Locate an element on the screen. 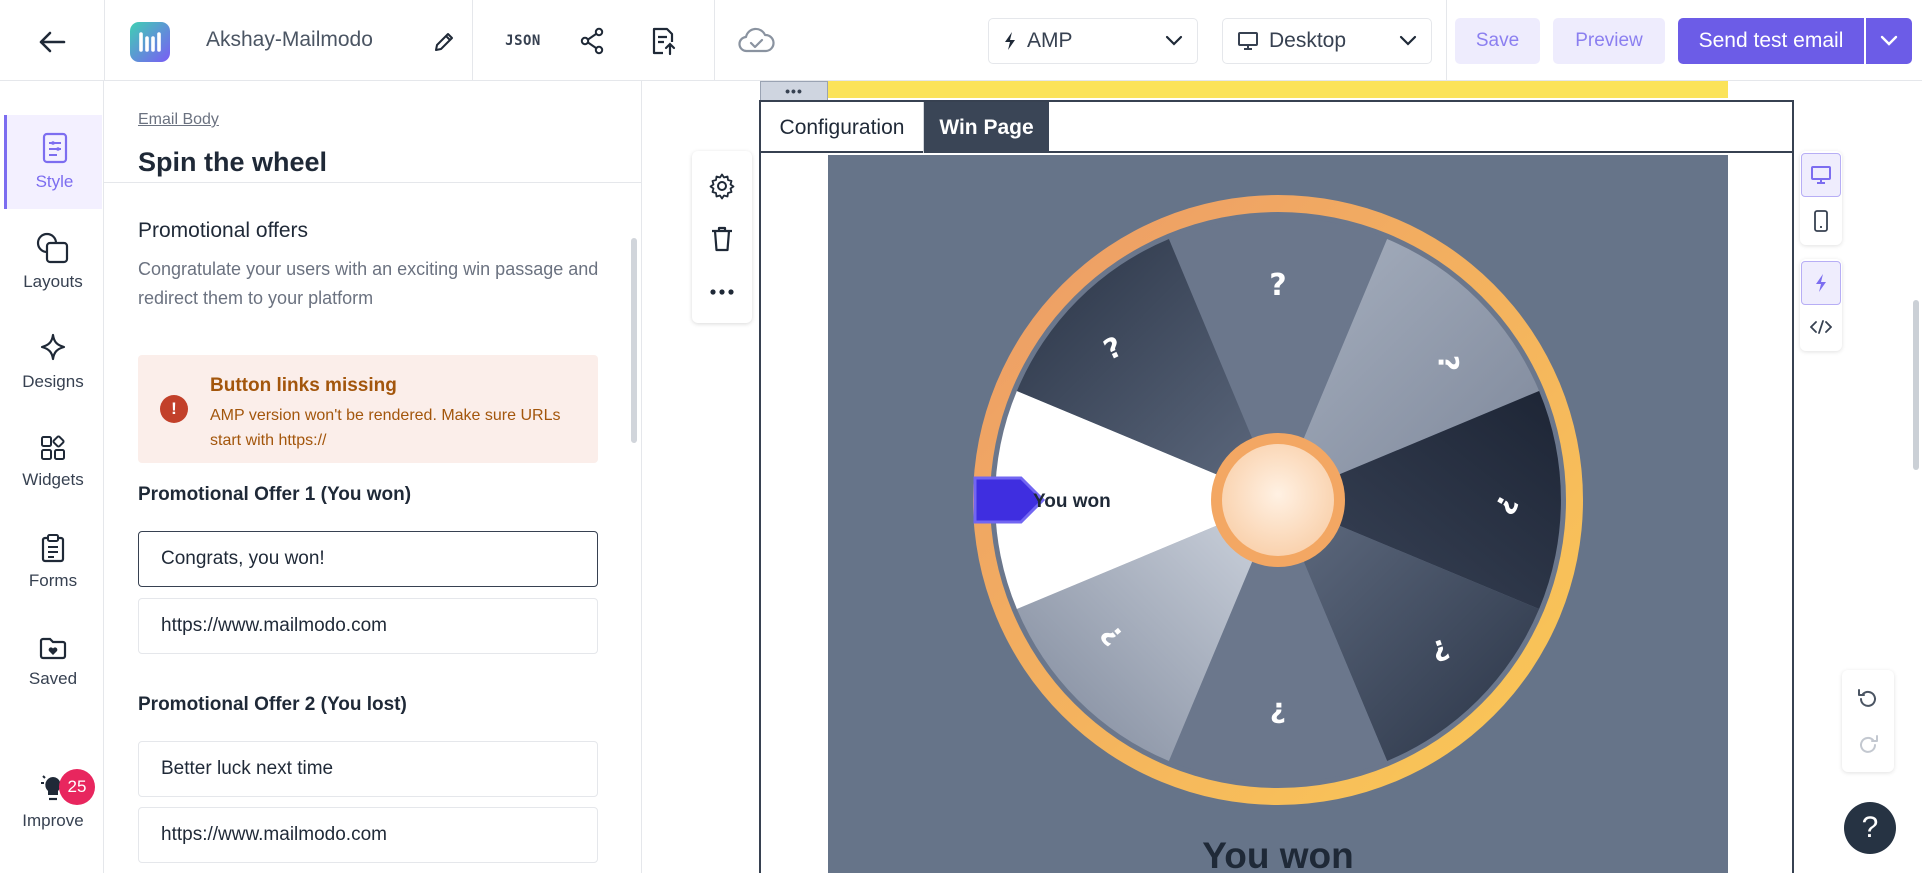 This screenshot has width=1922, height=873. breadcrumb-email-body: Email Body is located at coordinates (178, 120).